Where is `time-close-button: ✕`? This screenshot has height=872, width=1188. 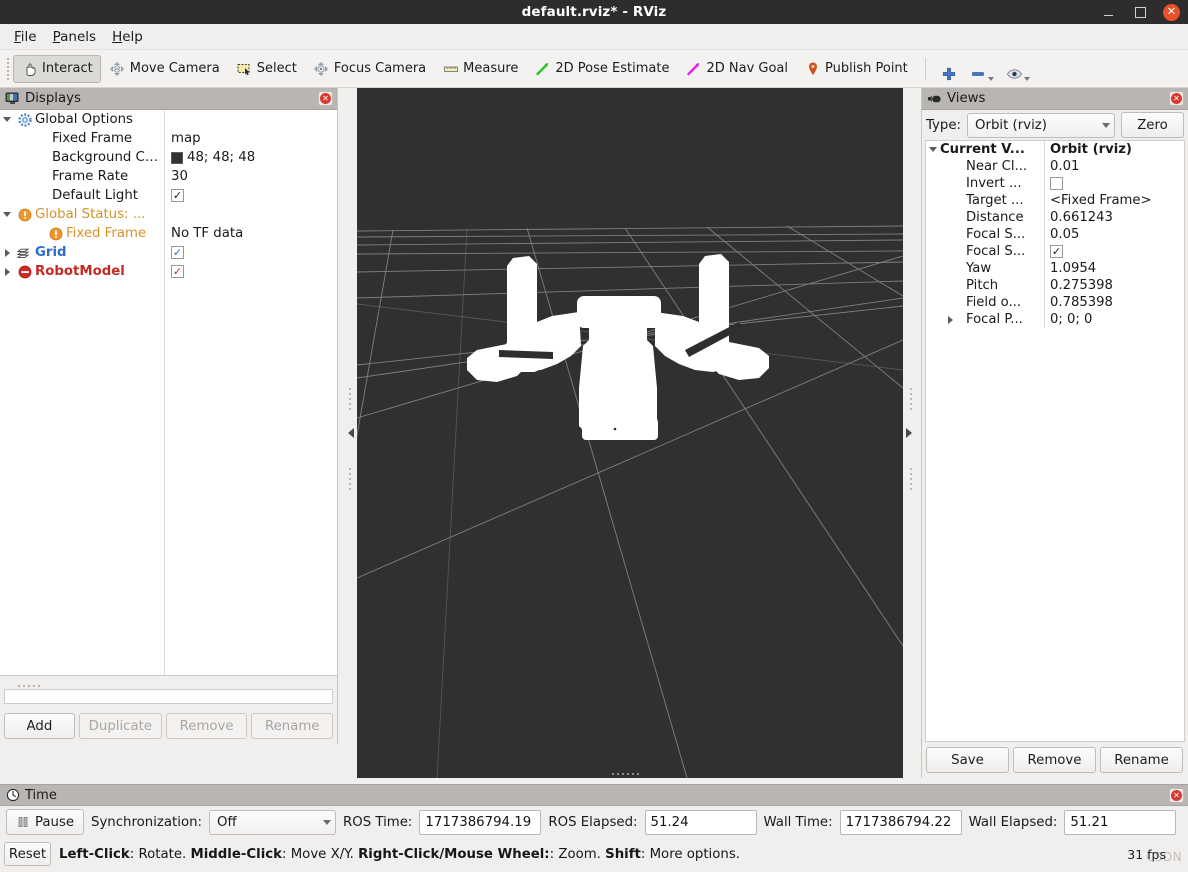 time-close-button: ✕ is located at coordinates (1176, 795).